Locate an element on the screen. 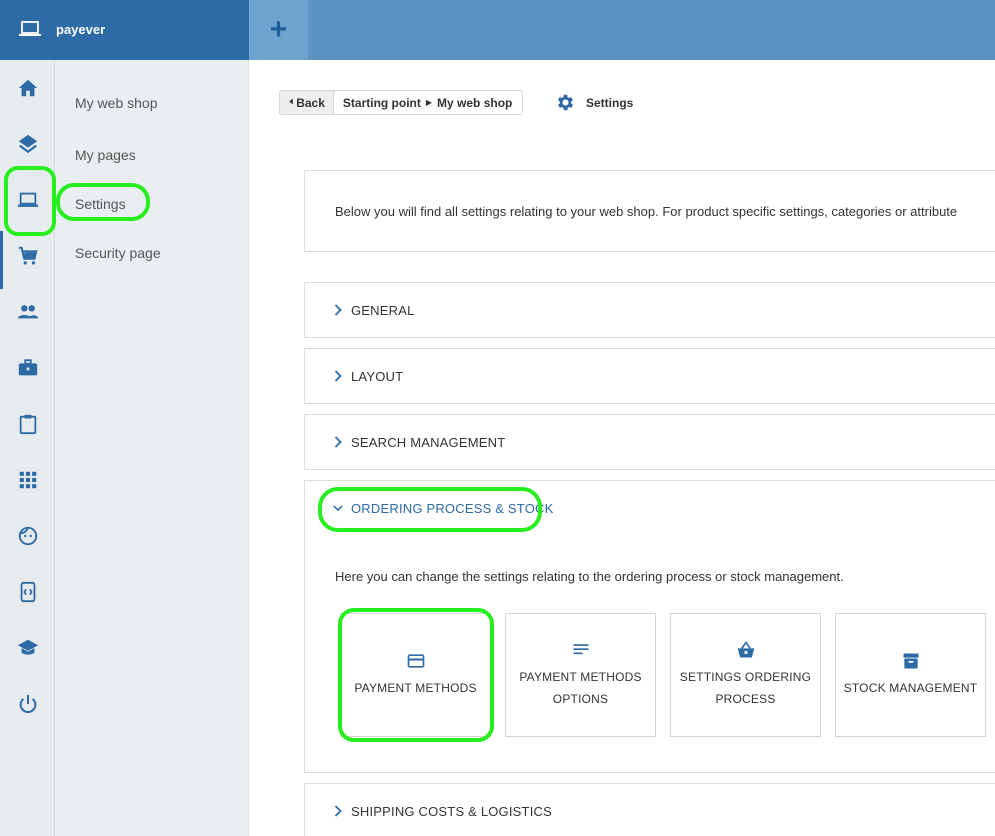  breadcrumb-item-my-web-shop: My web shop is located at coordinates (474, 103).